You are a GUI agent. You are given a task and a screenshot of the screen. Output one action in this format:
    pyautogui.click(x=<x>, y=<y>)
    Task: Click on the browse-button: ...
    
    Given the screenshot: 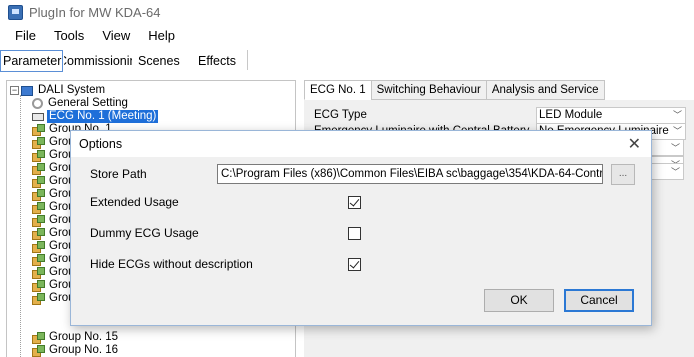 What is the action you would take?
    pyautogui.click(x=623, y=174)
    